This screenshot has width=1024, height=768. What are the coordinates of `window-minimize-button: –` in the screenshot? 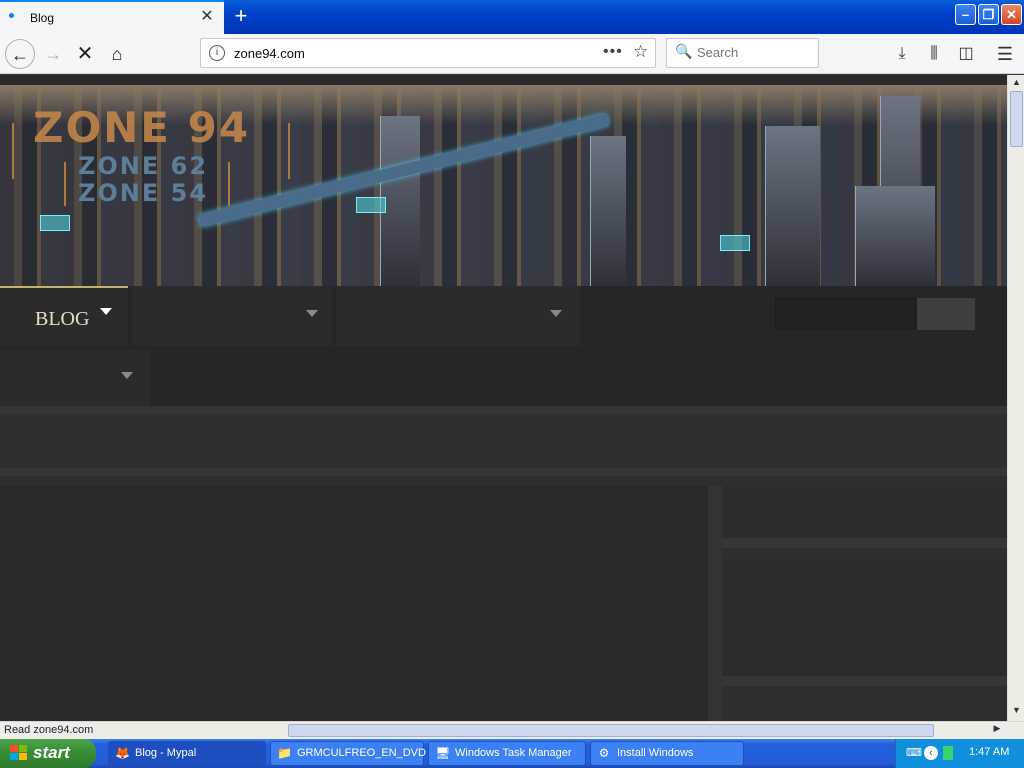 It's located at (965, 14).